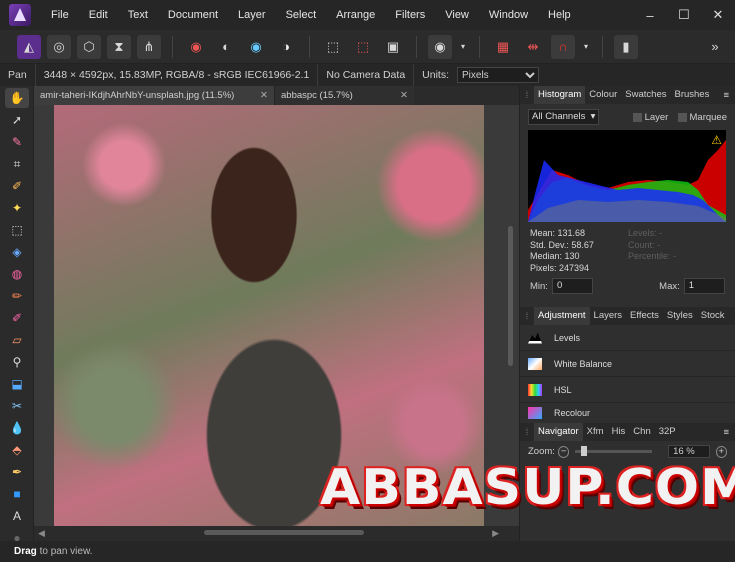 This screenshot has height=562, width=735. What do you see at coordinates (393, 47) in the screenshot?
I see `invert-selection-icon: ▣` at bounding box center [393, 47].